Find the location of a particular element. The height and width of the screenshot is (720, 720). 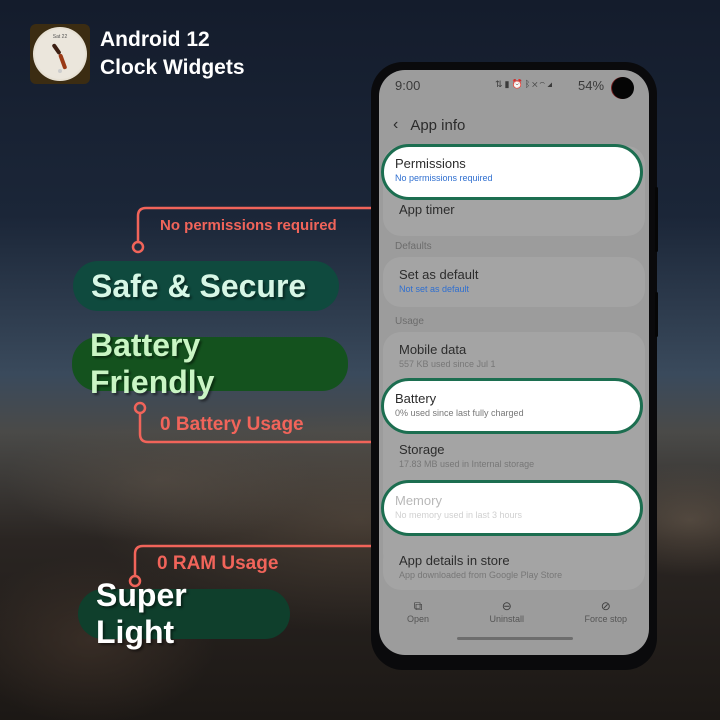

item-battery: Battery 0% used since last fully charged is located at coordinates (459, 404).